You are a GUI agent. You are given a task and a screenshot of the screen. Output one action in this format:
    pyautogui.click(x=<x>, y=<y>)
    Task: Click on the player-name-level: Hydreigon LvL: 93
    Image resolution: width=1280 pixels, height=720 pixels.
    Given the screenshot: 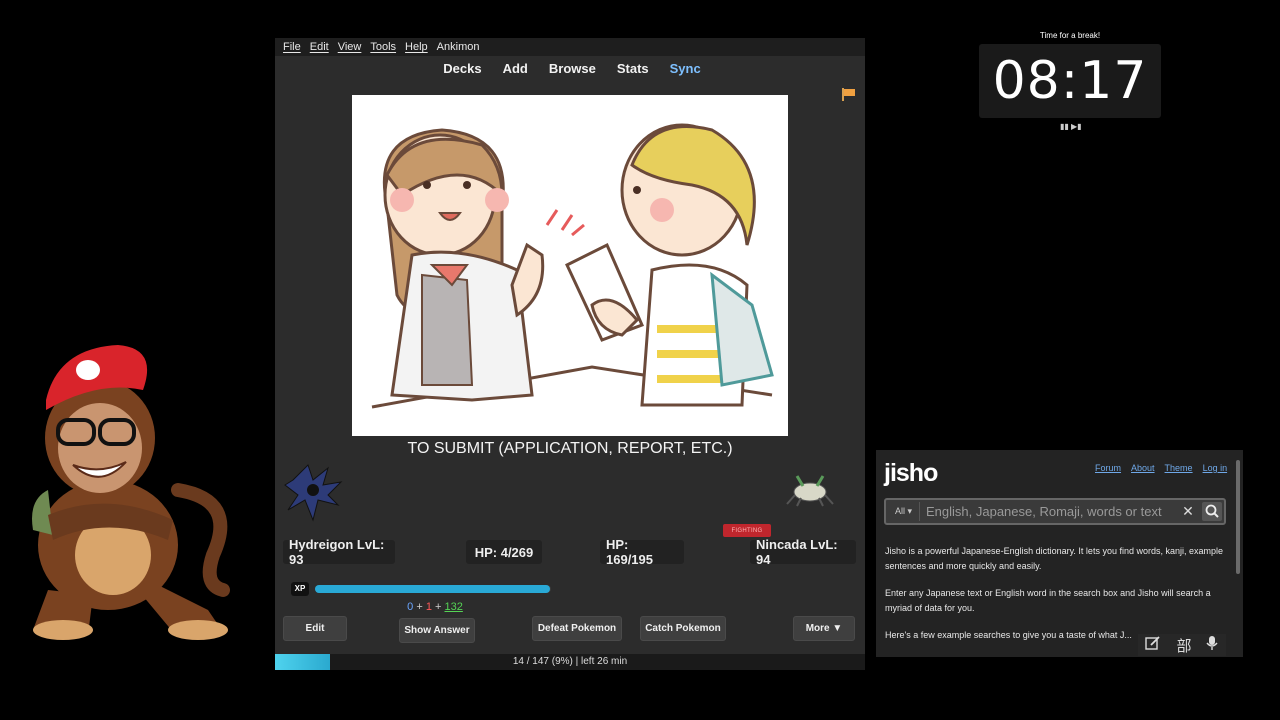 What is the action you would take?
    pyautogui.click(x=339, y=552)
    